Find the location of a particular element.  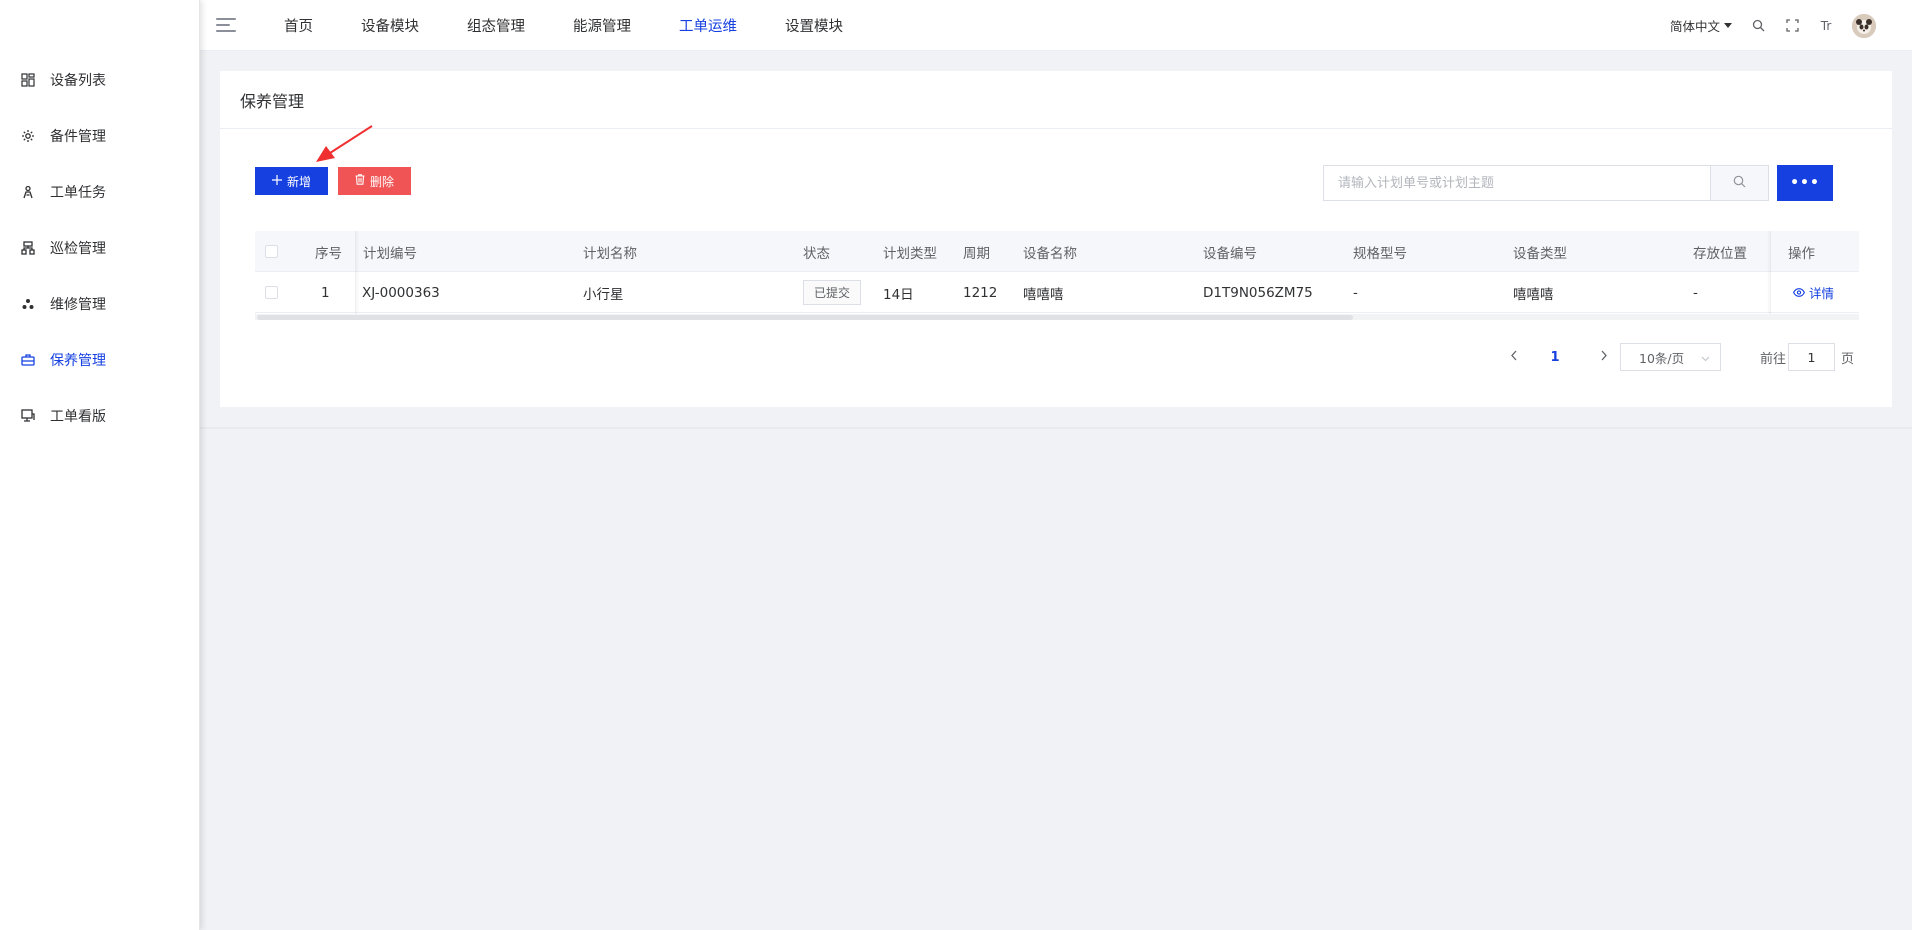

more-button: ••• is located at coordinates (1805, 183).